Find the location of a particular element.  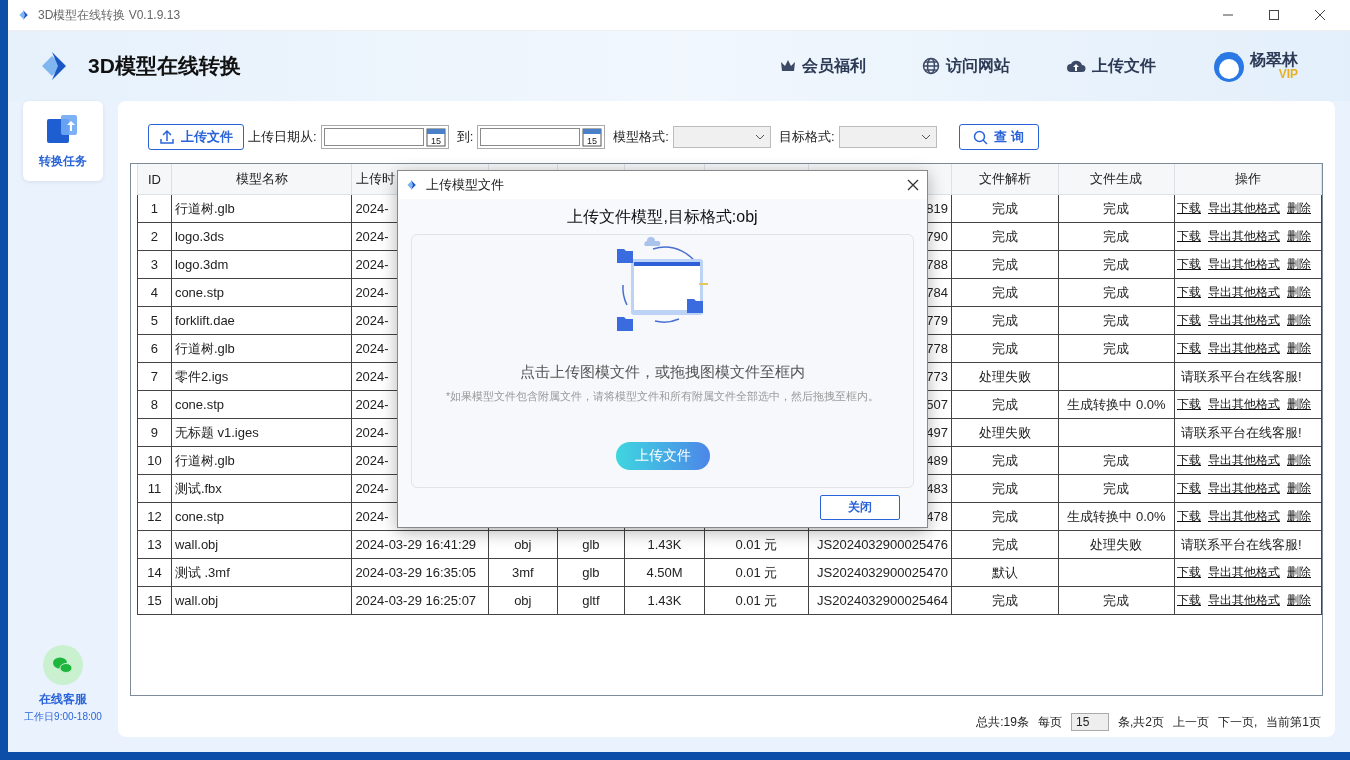

table-cell: 4.50M is located at coordinates (664, 572).